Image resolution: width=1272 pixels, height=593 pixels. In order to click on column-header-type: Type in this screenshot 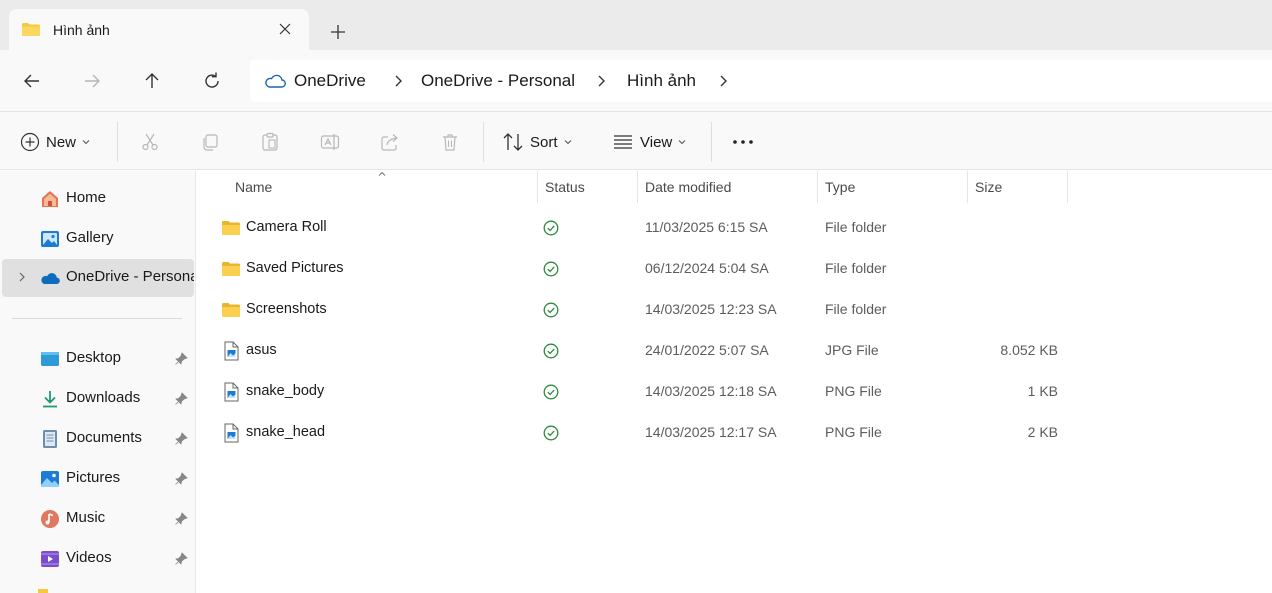, I will do `click(892, 187)`.